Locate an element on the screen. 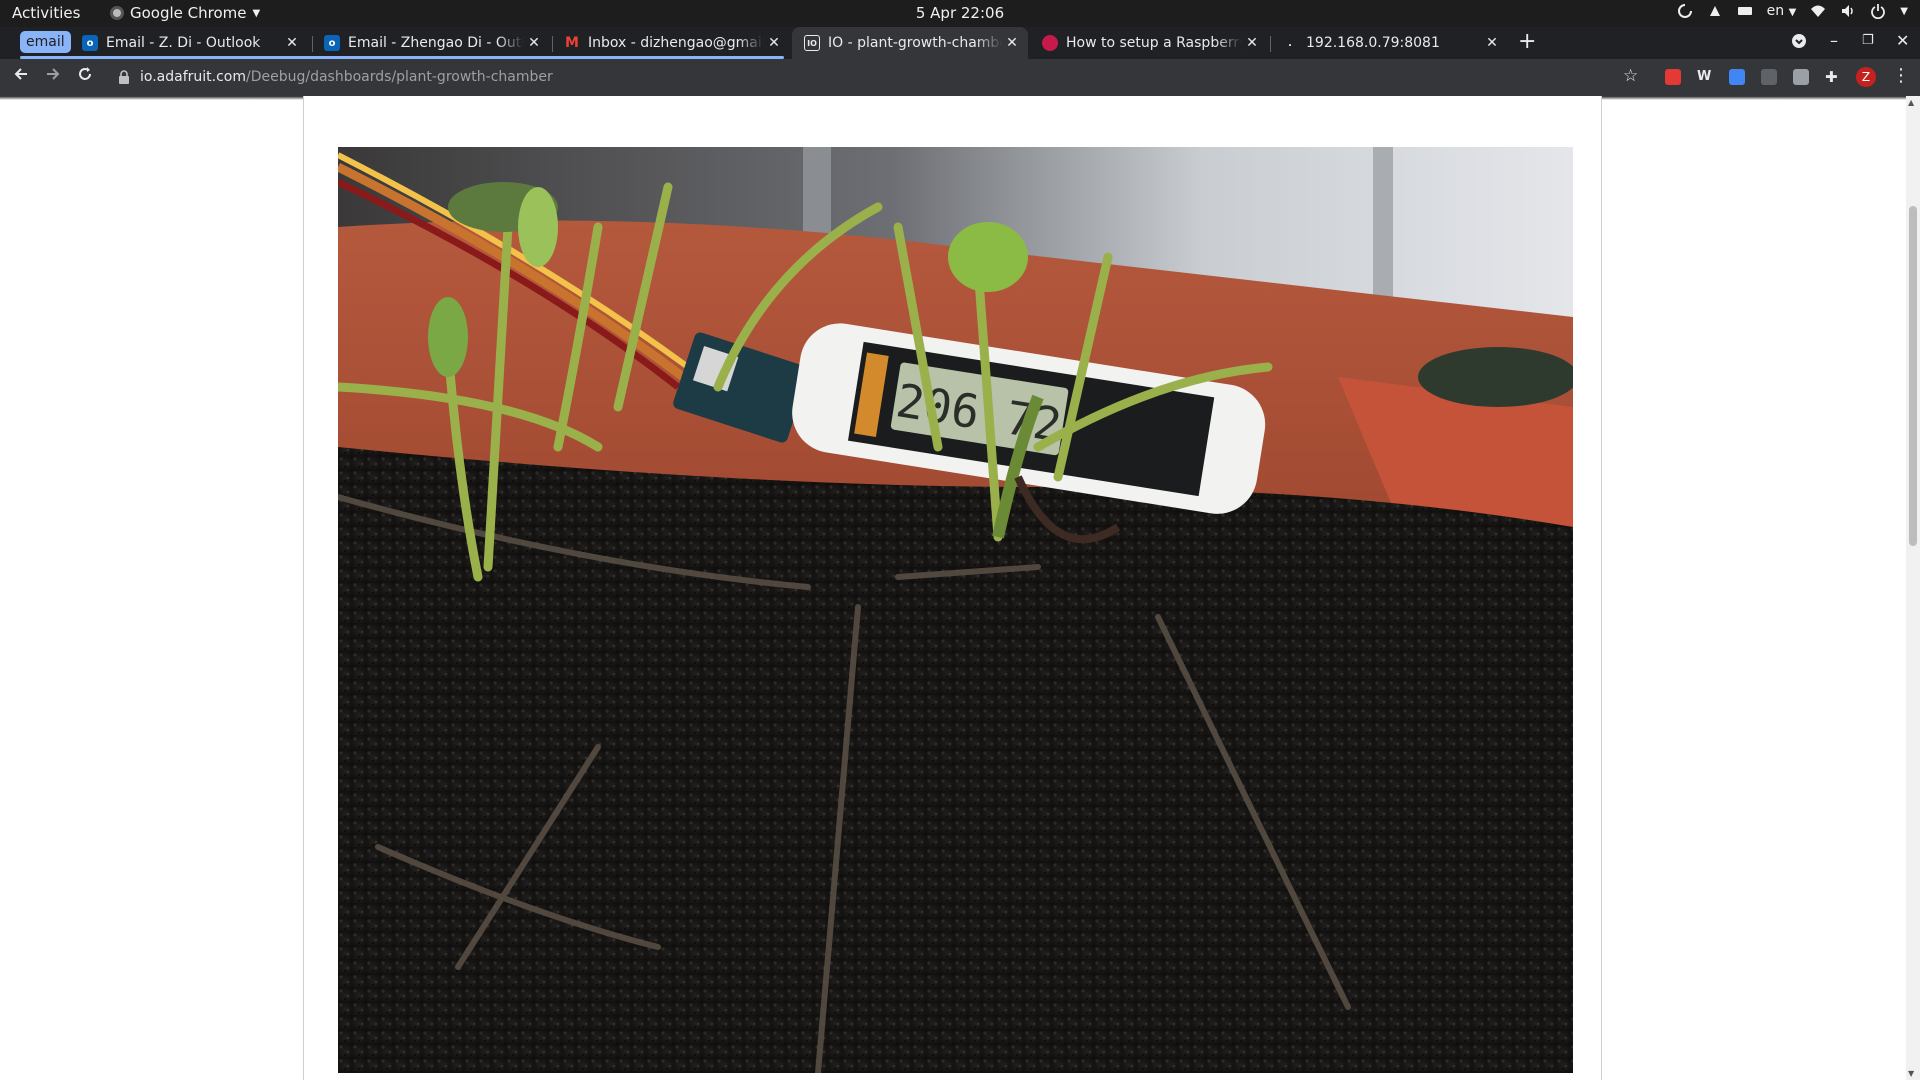 Image resolution: width=1920 pixels, height=1080 pixels. lock-icon is located at coordinates (125, 77).